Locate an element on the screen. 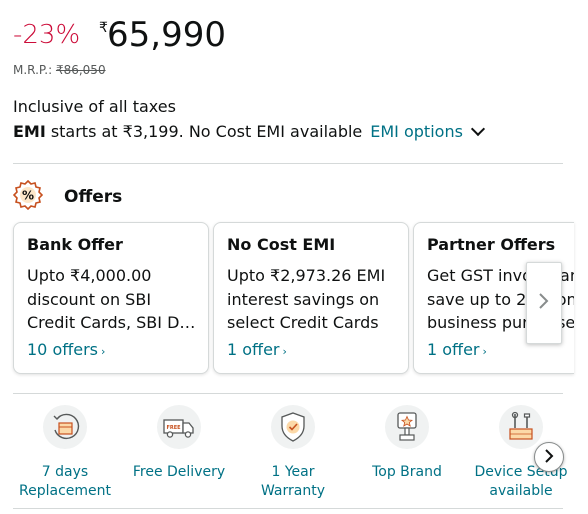  svg-text: FREE is located at coordinates (173, 428).